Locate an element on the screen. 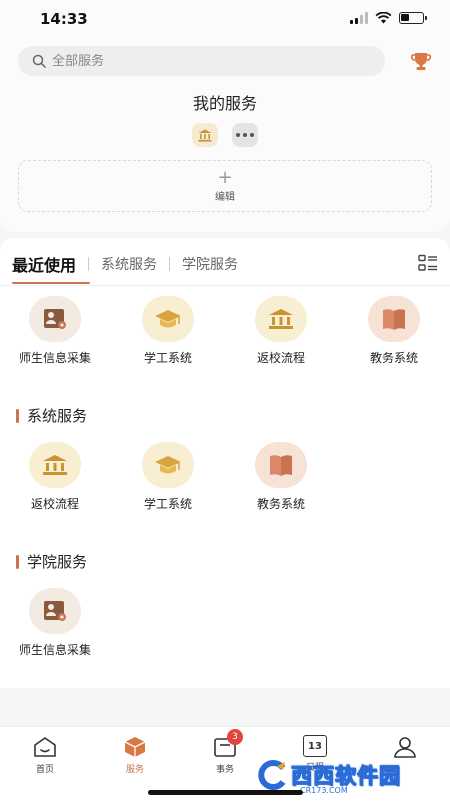 Image resolution: width=450 pixels, height=803 pixels. status-time: 14:33 is located at coordinates (64, 19).